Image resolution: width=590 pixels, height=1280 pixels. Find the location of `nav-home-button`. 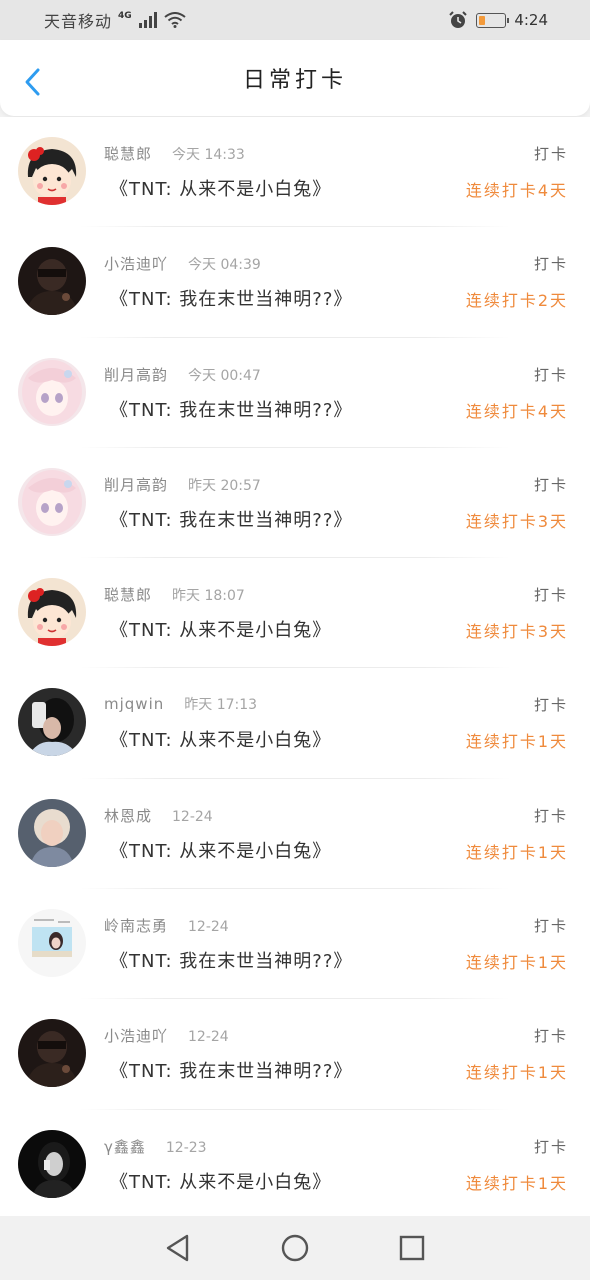

nav-home-button is located at coordinates (295, 1248).